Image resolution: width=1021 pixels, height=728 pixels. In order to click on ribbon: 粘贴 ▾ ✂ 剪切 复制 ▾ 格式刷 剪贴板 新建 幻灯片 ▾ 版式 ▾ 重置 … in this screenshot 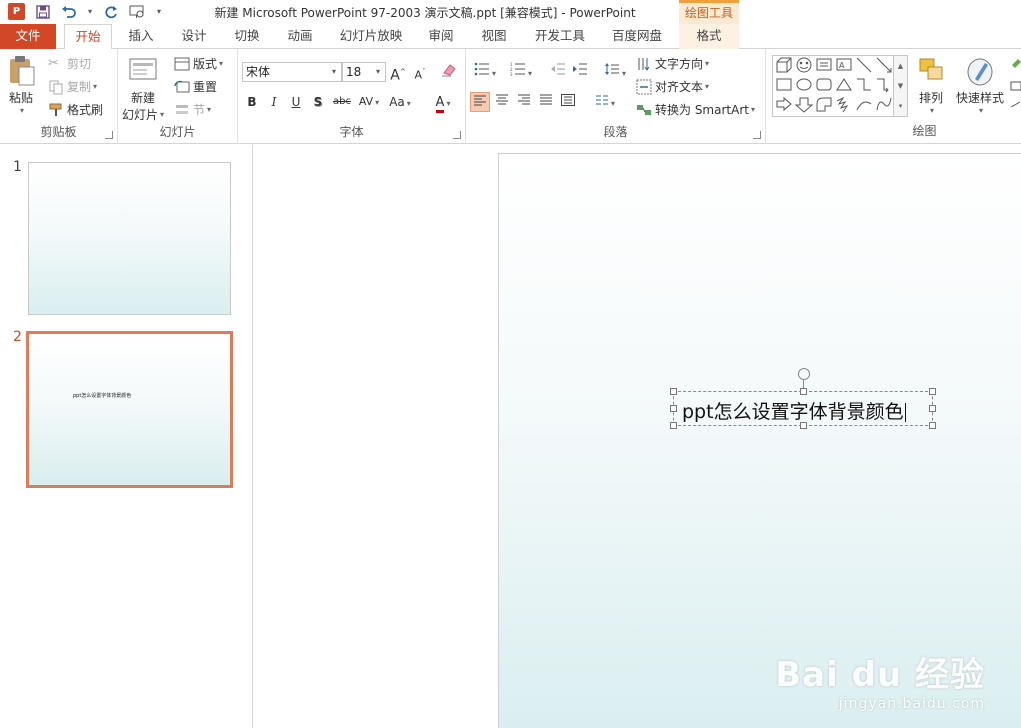, I will do `click(510, 96)`.